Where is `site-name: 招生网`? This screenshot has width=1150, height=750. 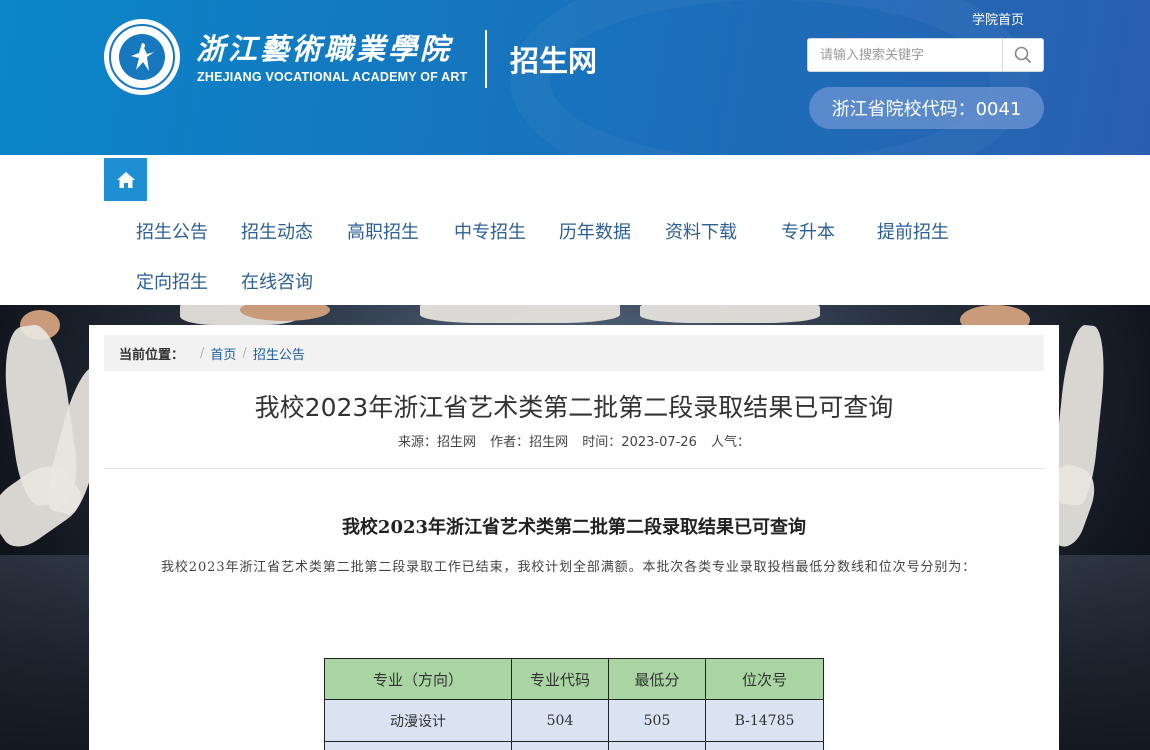 site-name: 招生网 is located at coordinates (554, 61).